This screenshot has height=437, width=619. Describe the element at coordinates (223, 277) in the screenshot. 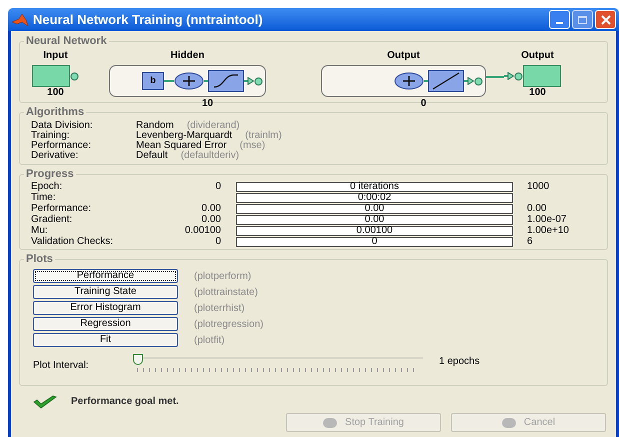

I see `plot-function: (plotperform)` at that location.